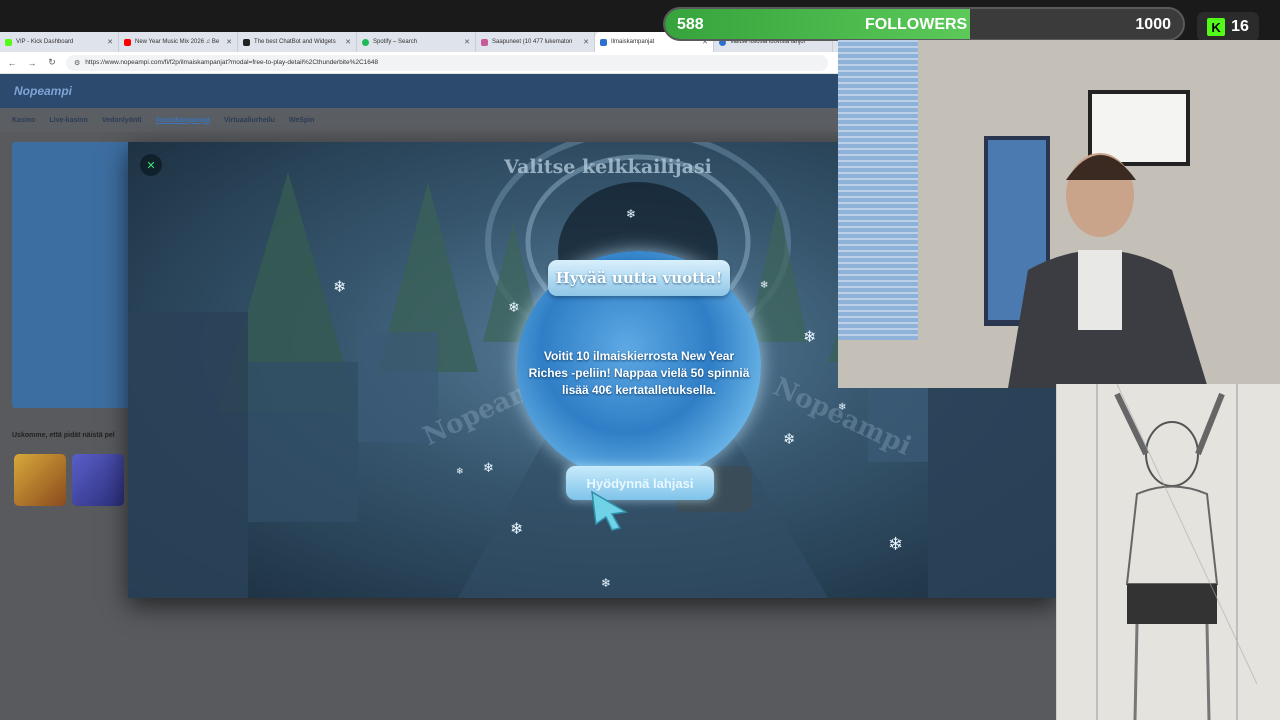 This screenshot has height=720, width=1280. I want to click on browser-tab: VIP - Kick Dashboard ✕, so click(59, 42).